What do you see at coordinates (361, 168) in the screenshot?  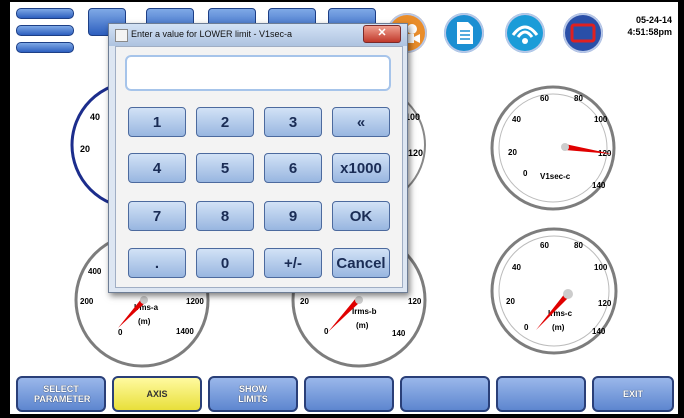 I see `x1000-key: x1000` at bounding box center [361, 168].